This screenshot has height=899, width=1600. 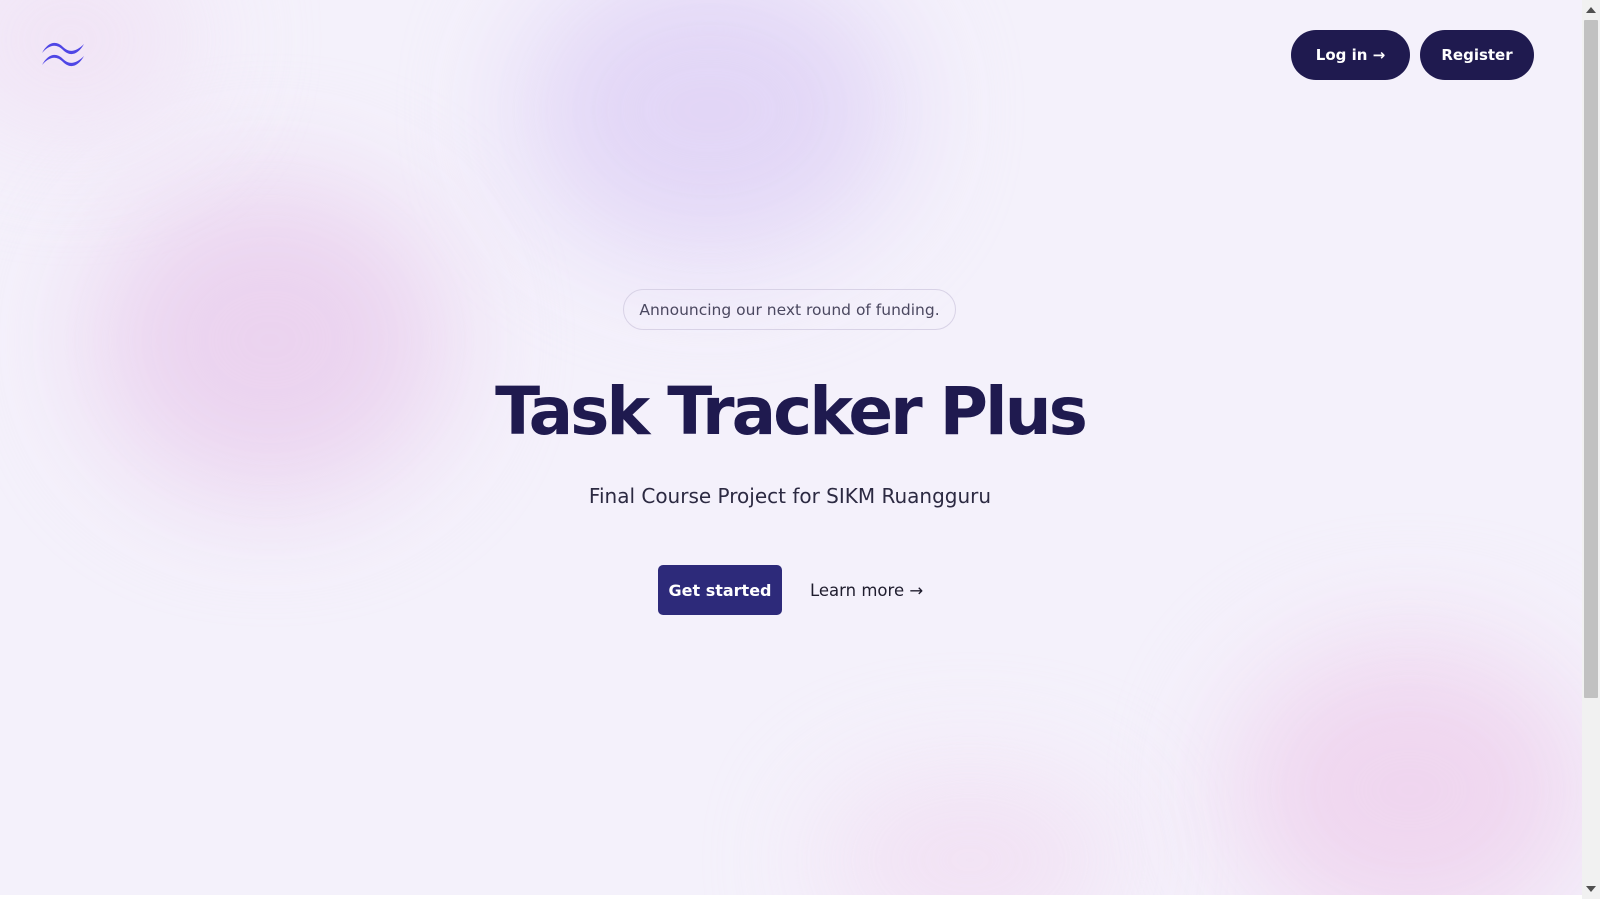 I want to click on tailwind-waves-icon, so click(x=63, y=54).